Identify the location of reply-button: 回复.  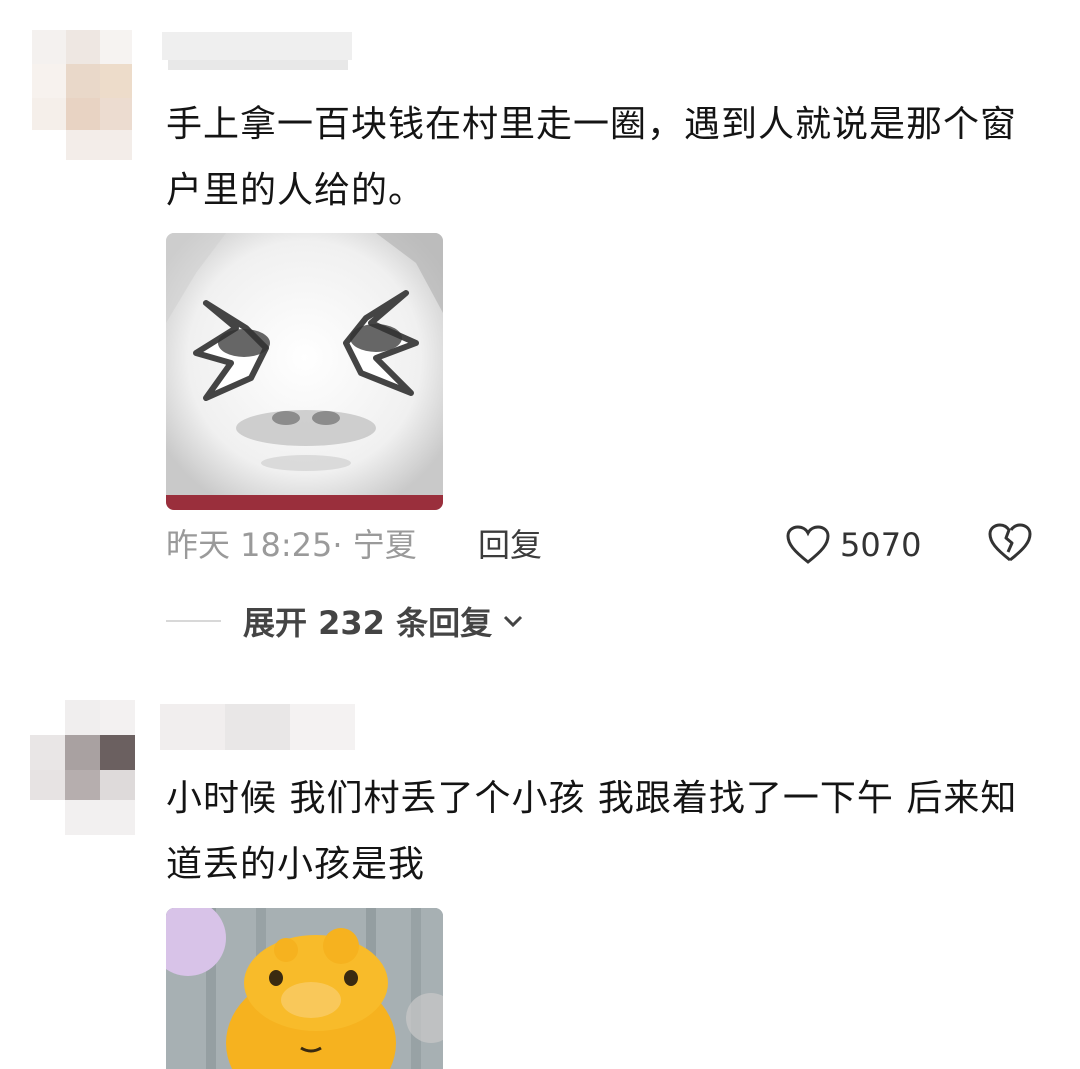
(510, 545).